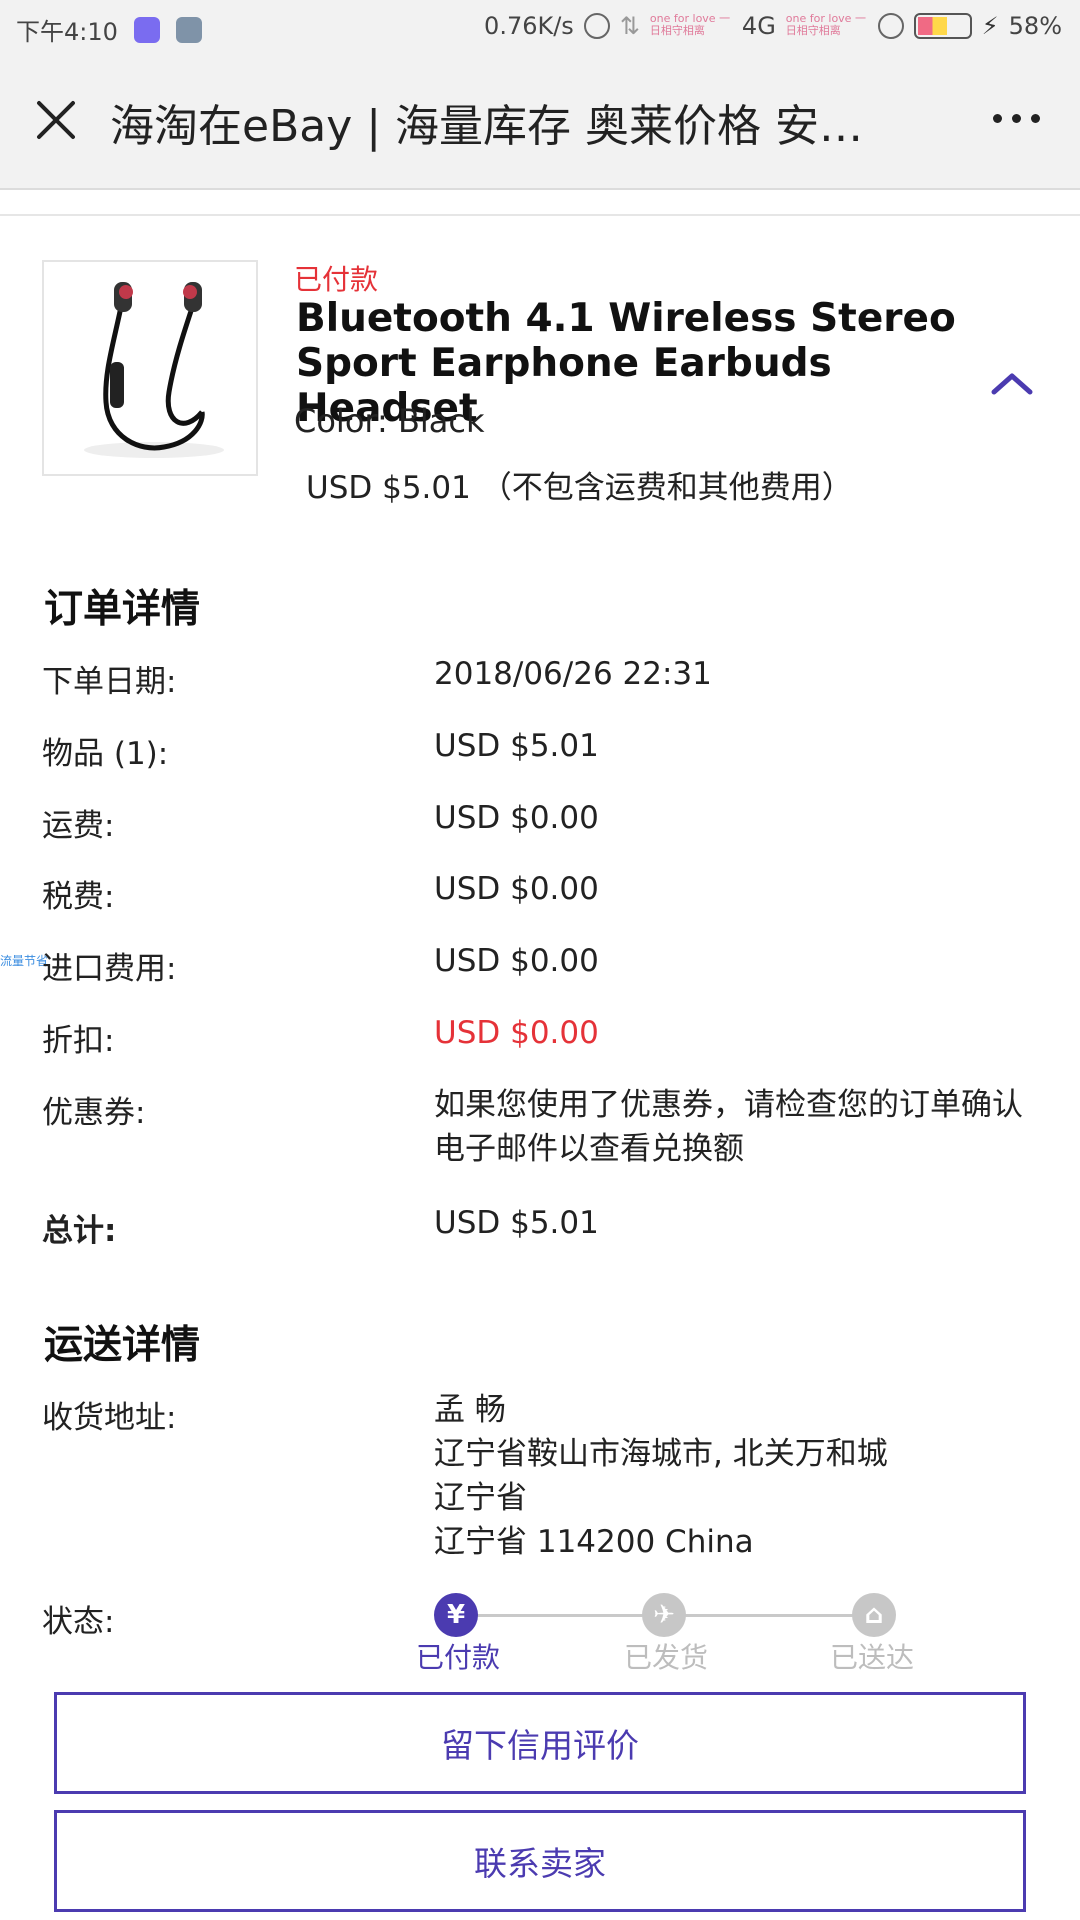 The width and height of the screenshot is (1080, 1920). Describe the element at coordinates (825, 25) in the screenshot. I see `carrier-text-2: one for love 一日相守相离` at that location.